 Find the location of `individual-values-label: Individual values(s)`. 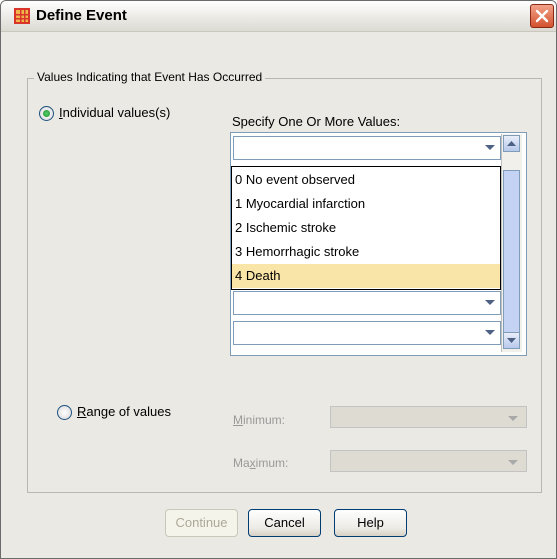

individual-values-label: Individual values(s) is located at coordinates (114, 112).